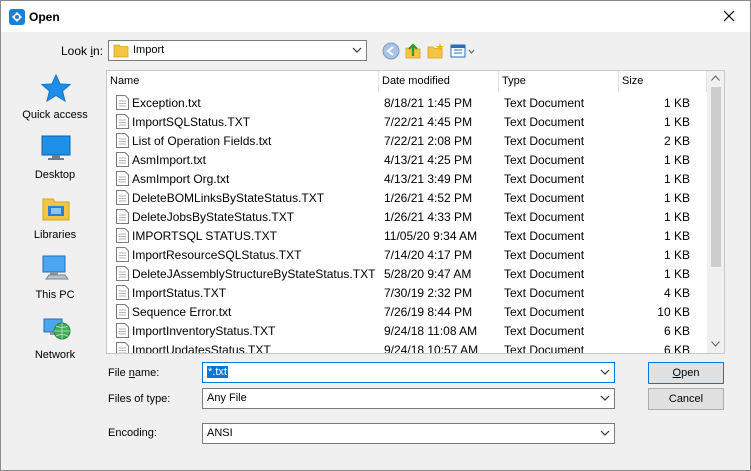  Describe the element at coordinates (428, 198) in the screenshot. I see `file-date-cell: 1/26/21 4:52 PM` at that location.